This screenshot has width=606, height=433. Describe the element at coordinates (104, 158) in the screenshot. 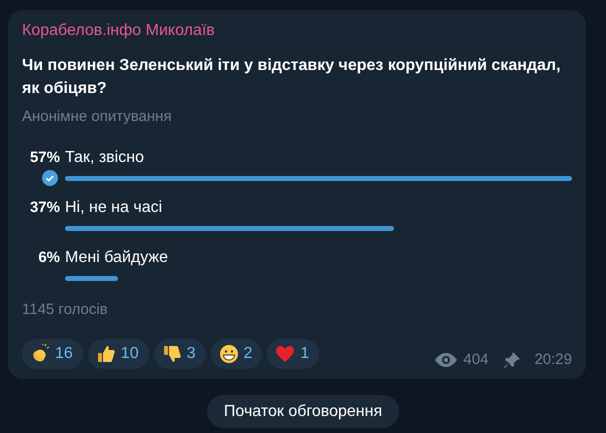

I see `option-label: Так, звісно` at that location.